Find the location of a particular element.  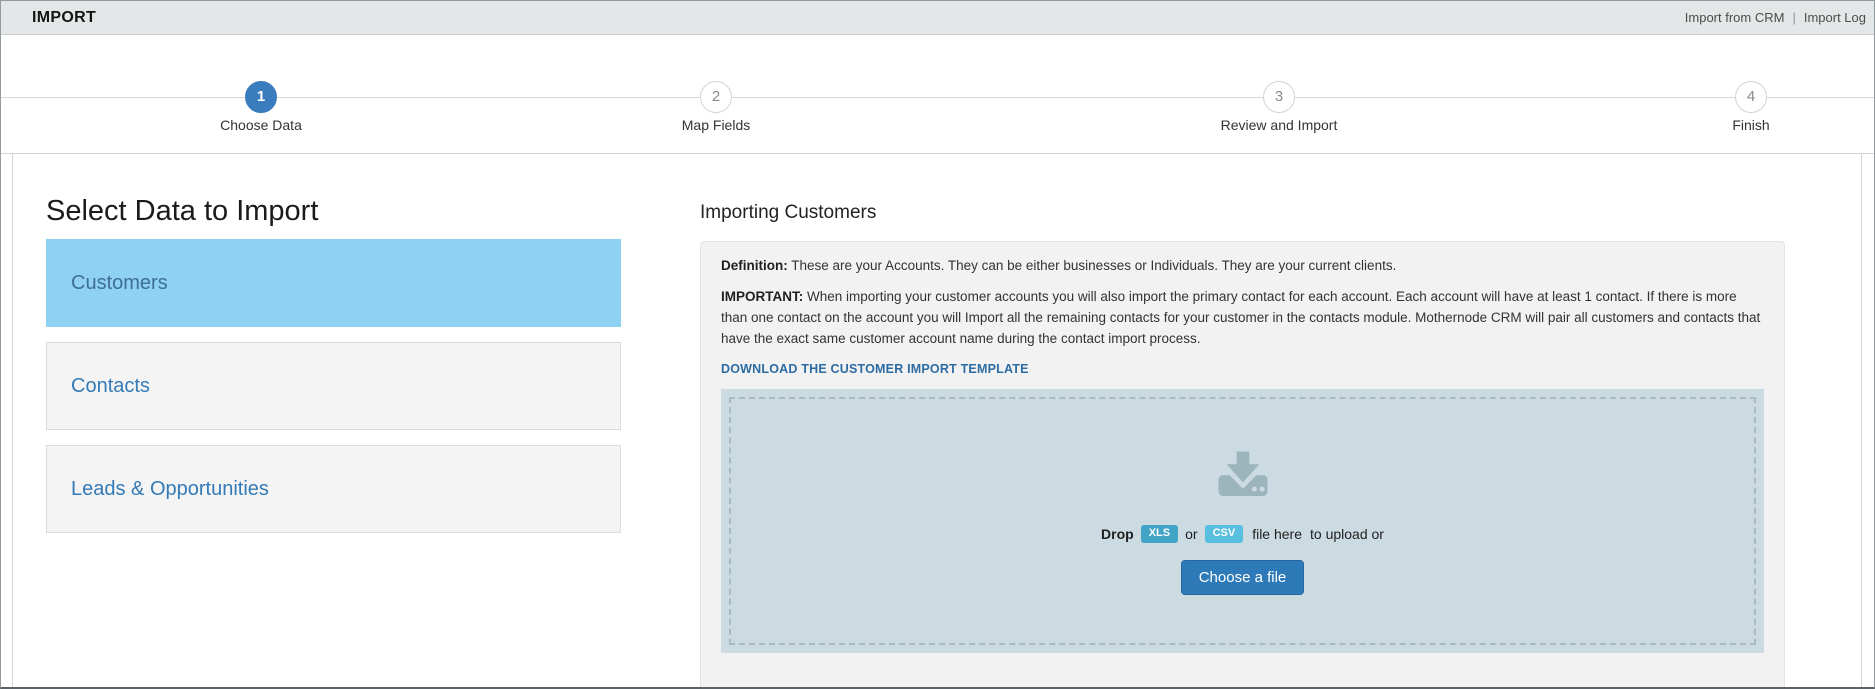

step-3-indicator: 3 is located at coordinates (1279, 97).